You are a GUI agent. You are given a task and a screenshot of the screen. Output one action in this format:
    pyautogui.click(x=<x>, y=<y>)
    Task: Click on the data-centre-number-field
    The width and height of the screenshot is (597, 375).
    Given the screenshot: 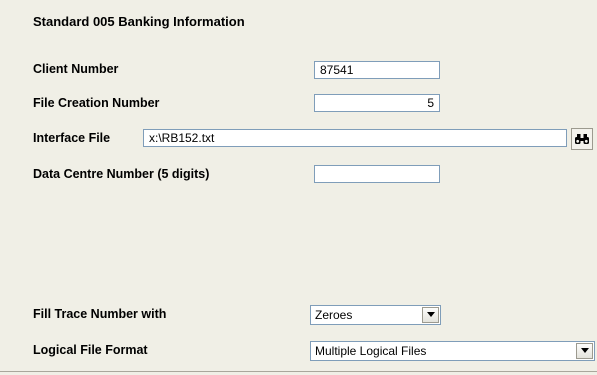 What is the action you would take?
    pyautogui.click(x=377, y=174)
    